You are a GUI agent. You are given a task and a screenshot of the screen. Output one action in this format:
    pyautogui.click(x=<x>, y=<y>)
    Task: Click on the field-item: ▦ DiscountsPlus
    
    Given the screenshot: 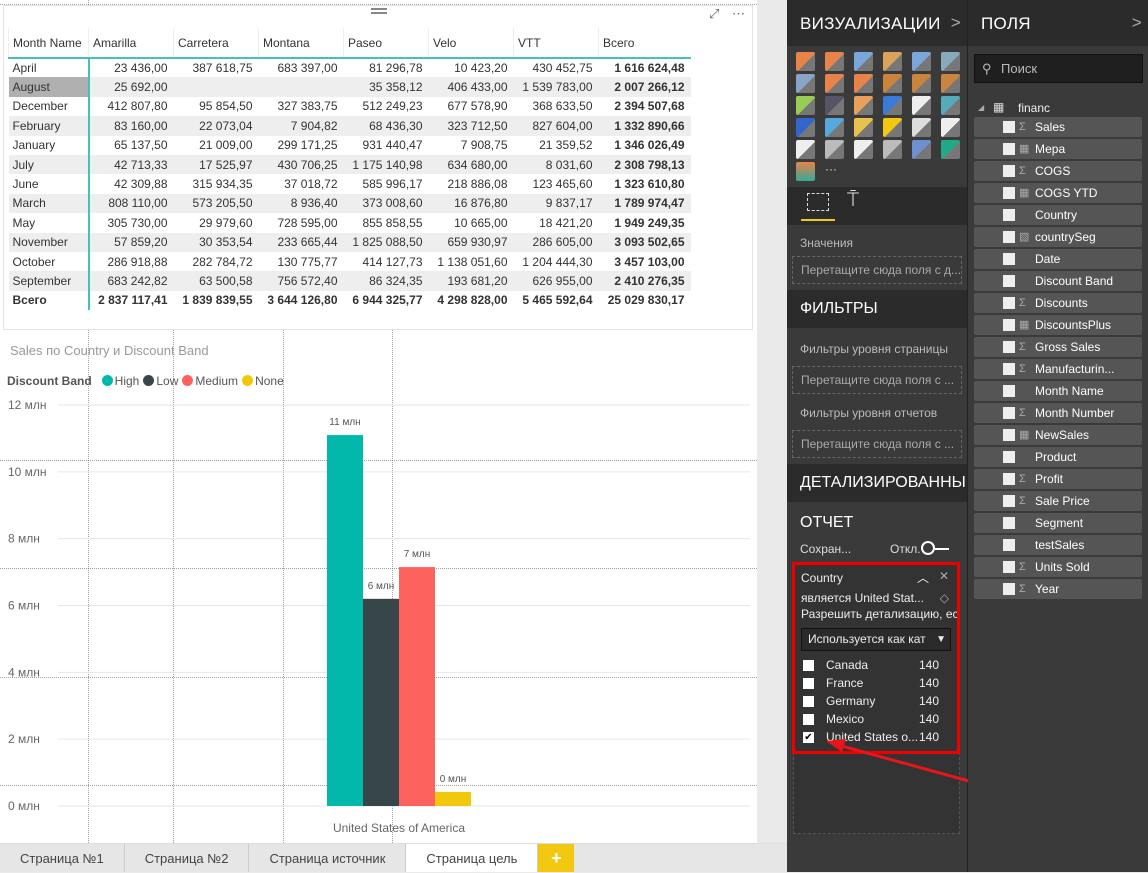 What is the action you would take?
    pyautogui.click(x=1058, y=325)
    